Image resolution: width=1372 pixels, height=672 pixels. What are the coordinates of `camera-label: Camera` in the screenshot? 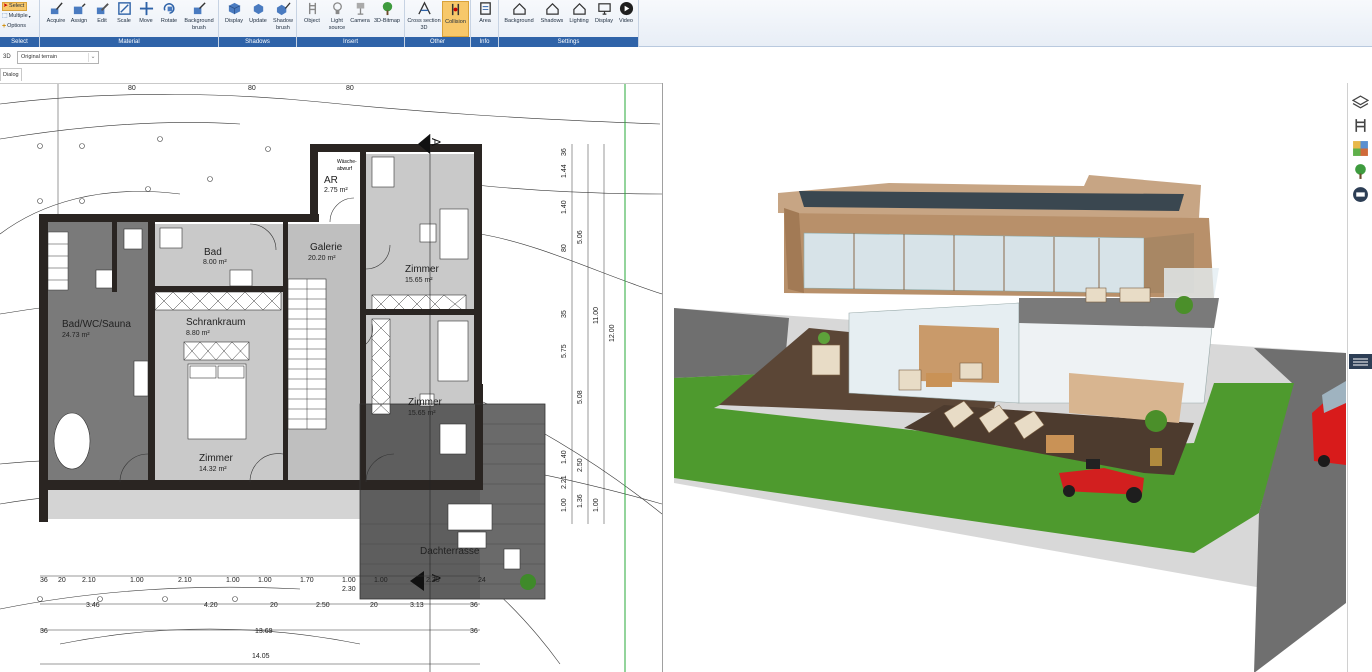 It's located at (360, 21).